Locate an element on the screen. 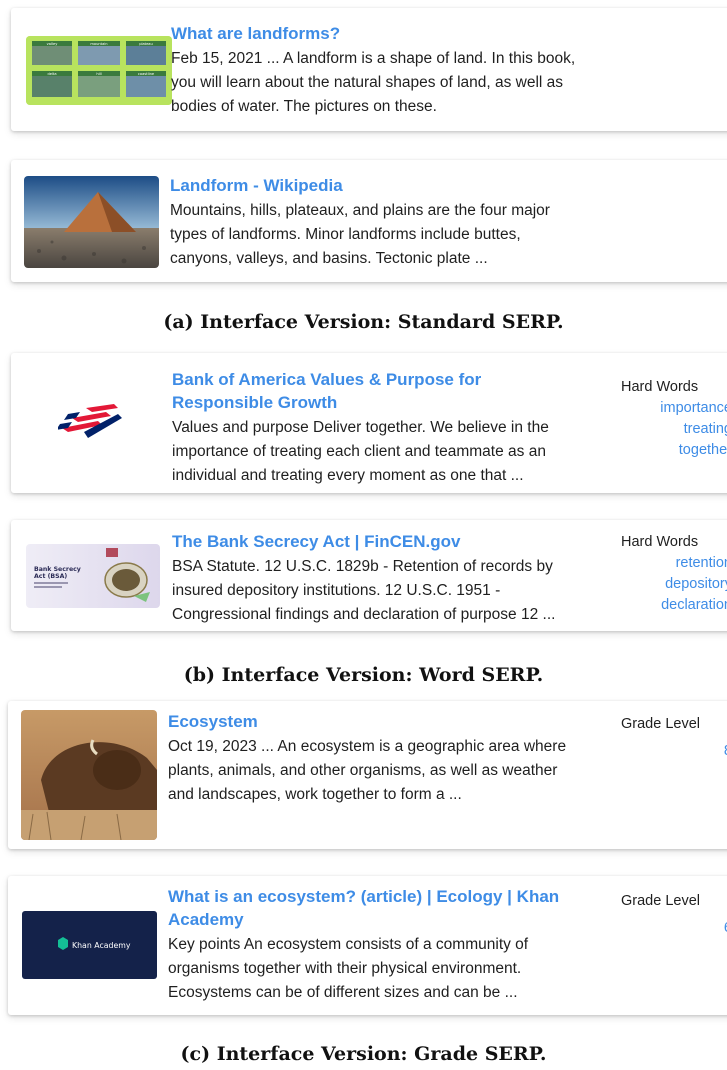 This screenshot has width=727, height=1070. khan-logo-text: Khan Academy is located at coordinates (101, 945).